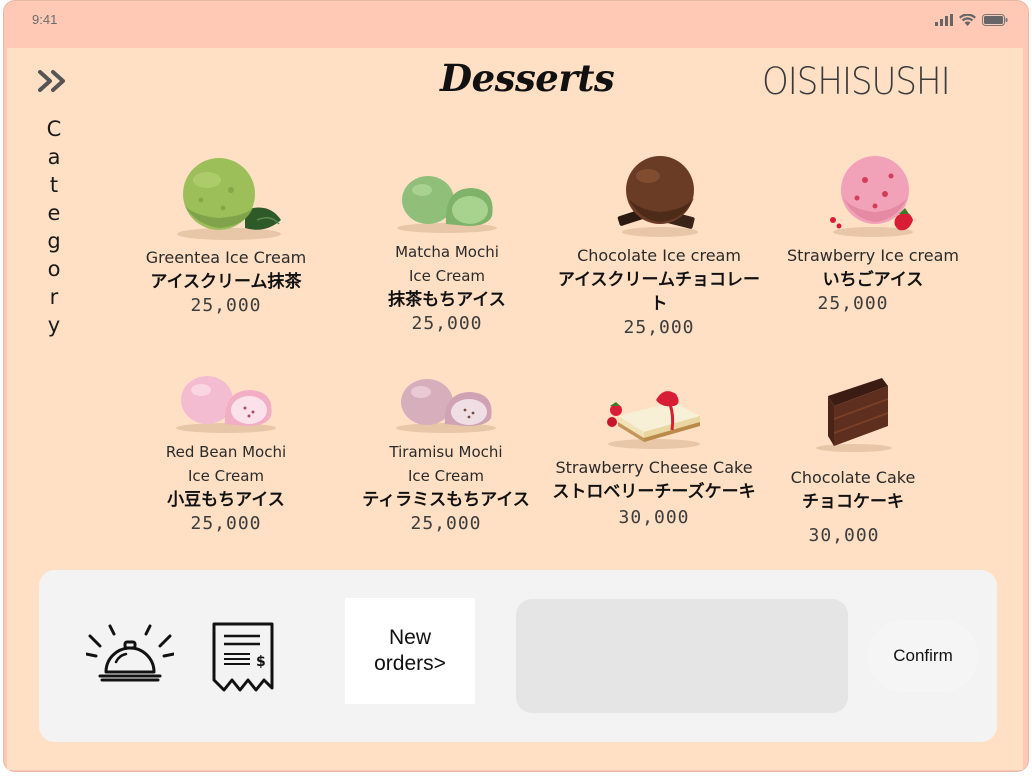  What do you see at coordinates (853, 460) in the screenshot?
I see `menu-item-chocolate-cake: Chocolate Cake チョコケーキ 30,000` at bounding box center [853, 460].